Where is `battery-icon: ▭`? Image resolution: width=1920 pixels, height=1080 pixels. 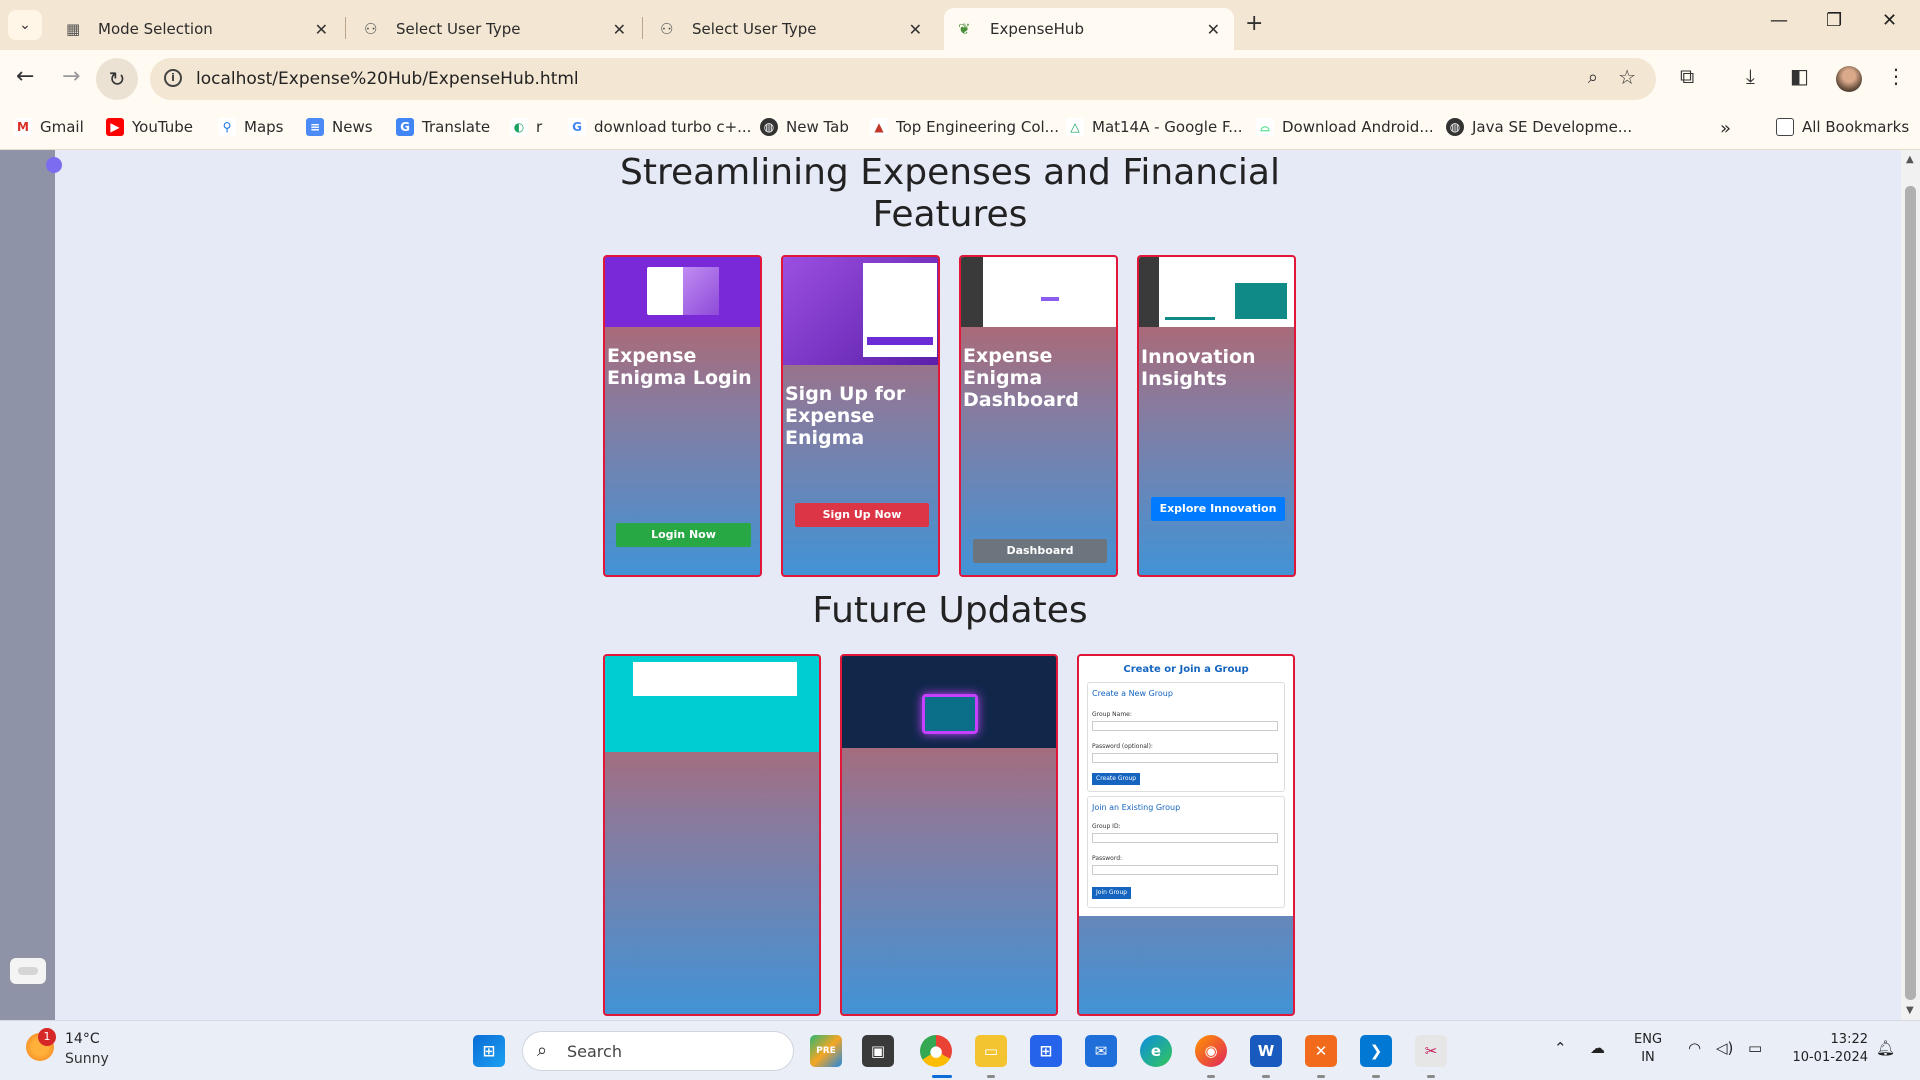
battery-icon: ▭ is located at coordinates (1755, 1048).